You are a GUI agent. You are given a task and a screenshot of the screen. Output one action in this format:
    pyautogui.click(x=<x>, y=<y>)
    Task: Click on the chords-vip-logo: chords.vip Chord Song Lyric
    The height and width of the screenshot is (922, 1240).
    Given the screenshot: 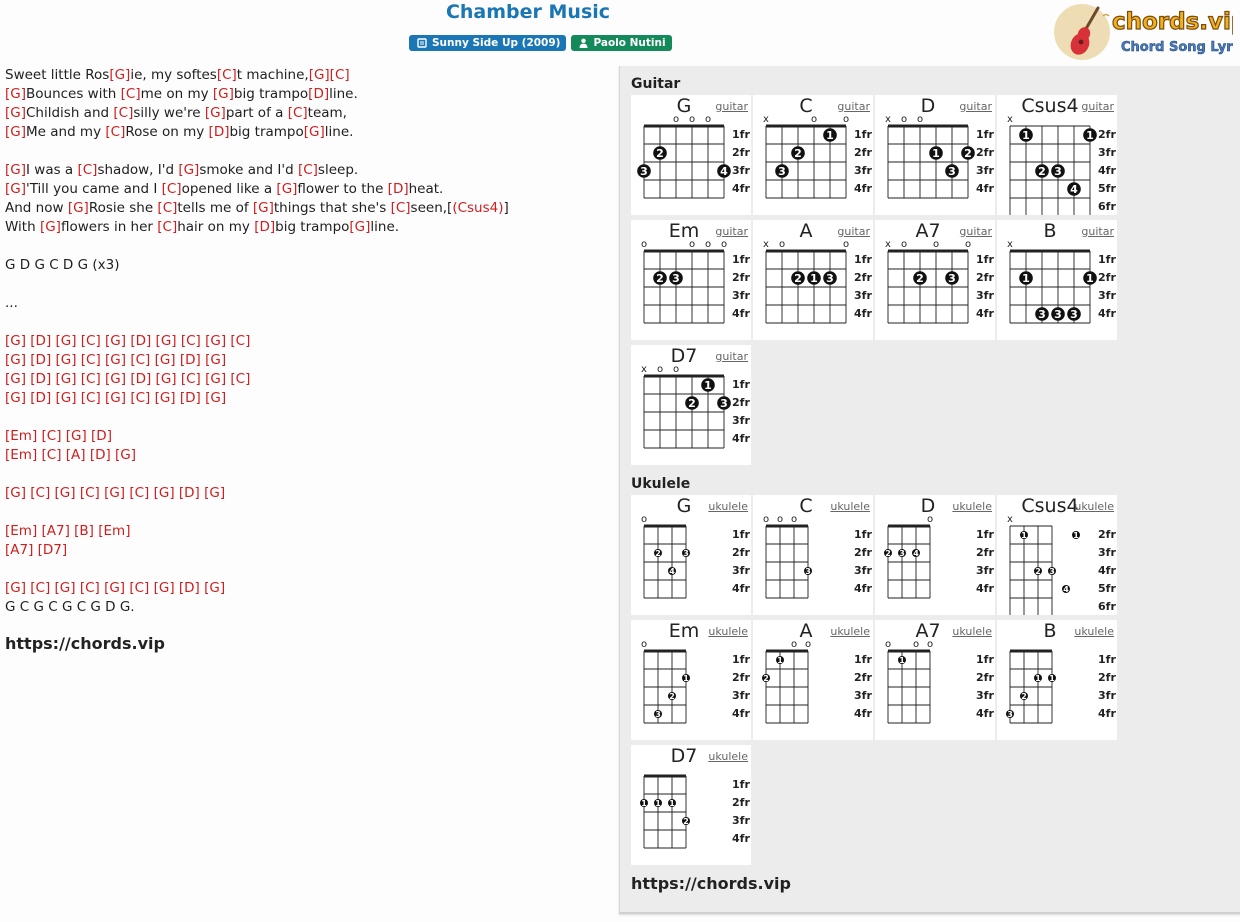 What is the action you would take?
    pyautogui.click(x=1143, y=32)
    